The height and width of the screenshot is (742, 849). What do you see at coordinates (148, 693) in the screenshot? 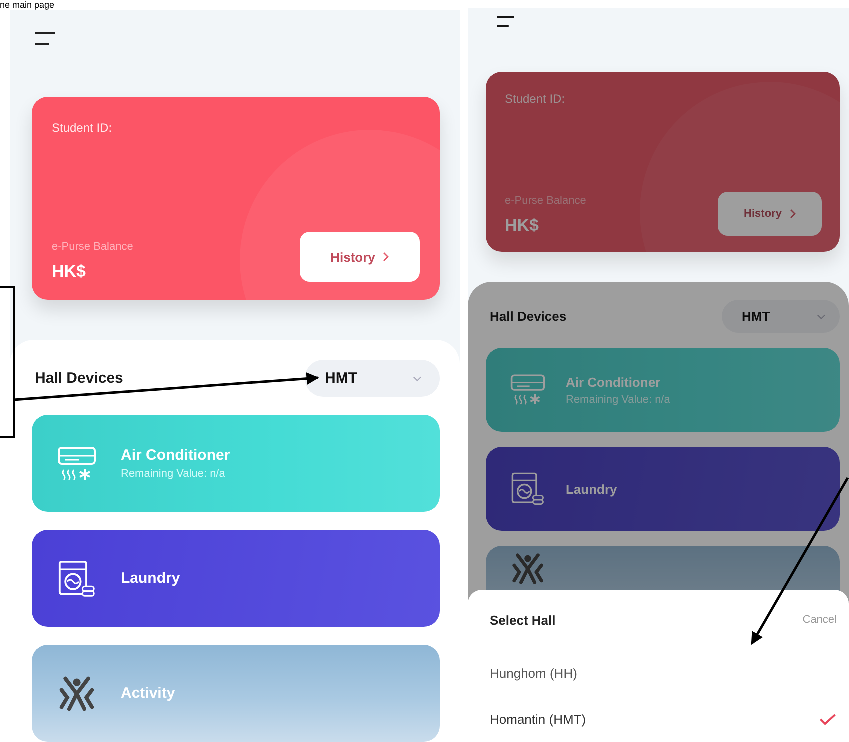
I see `device-name: Activity` at bounding box center [148, 693].